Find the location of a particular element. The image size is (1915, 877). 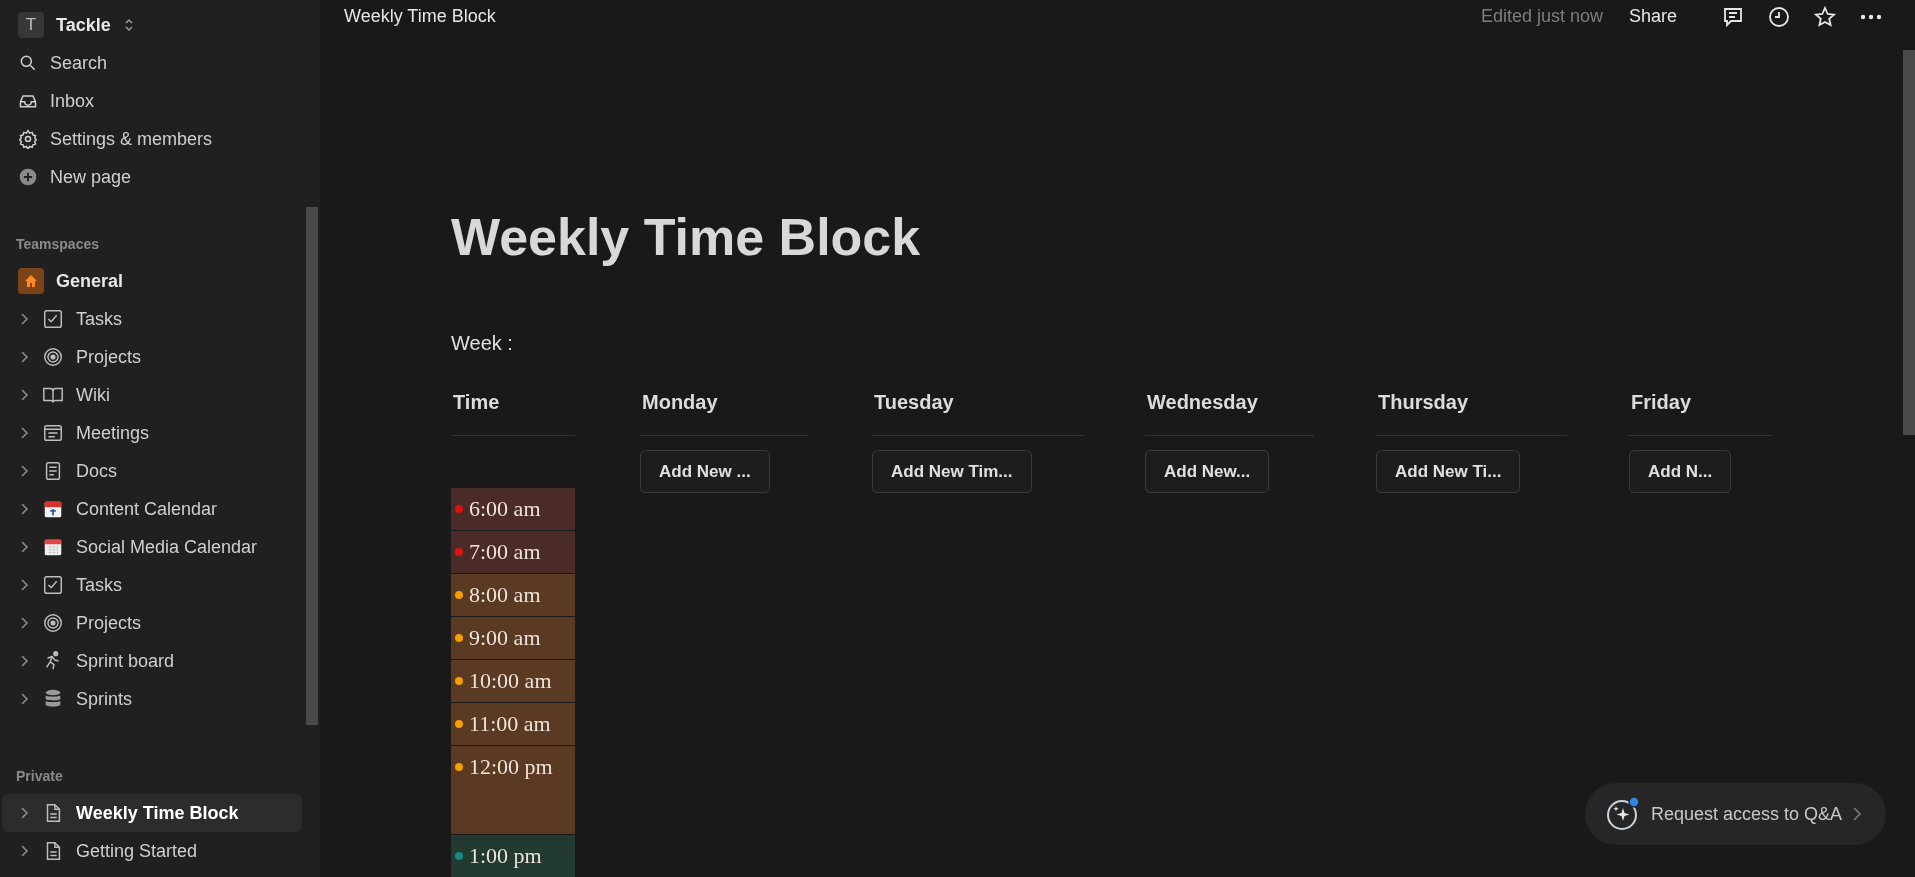

sidebar-item: Docs is located at coordinates (152, 471).